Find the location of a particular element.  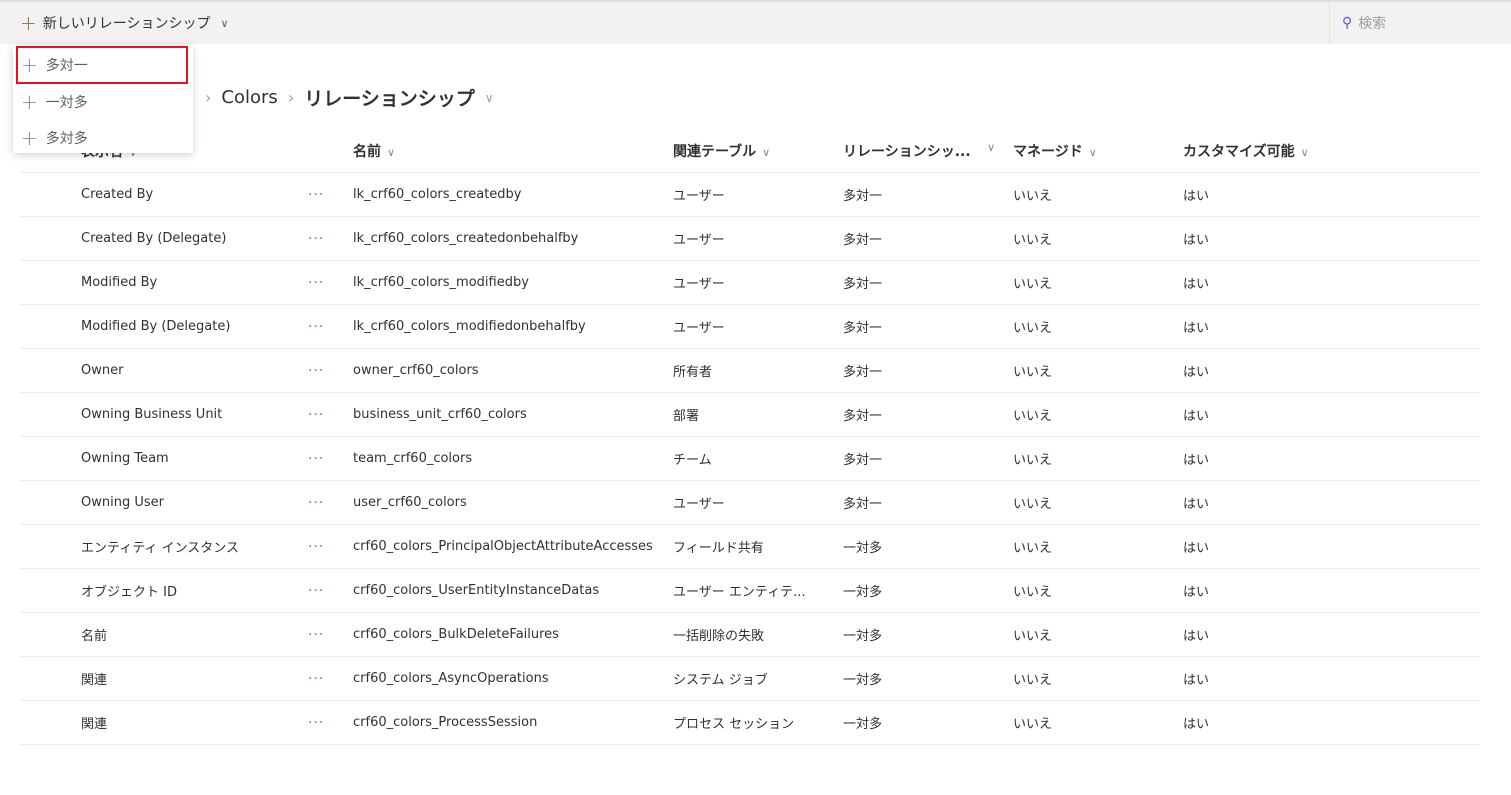

search-icon: ⚲ is located at coordinates (1347, 23).